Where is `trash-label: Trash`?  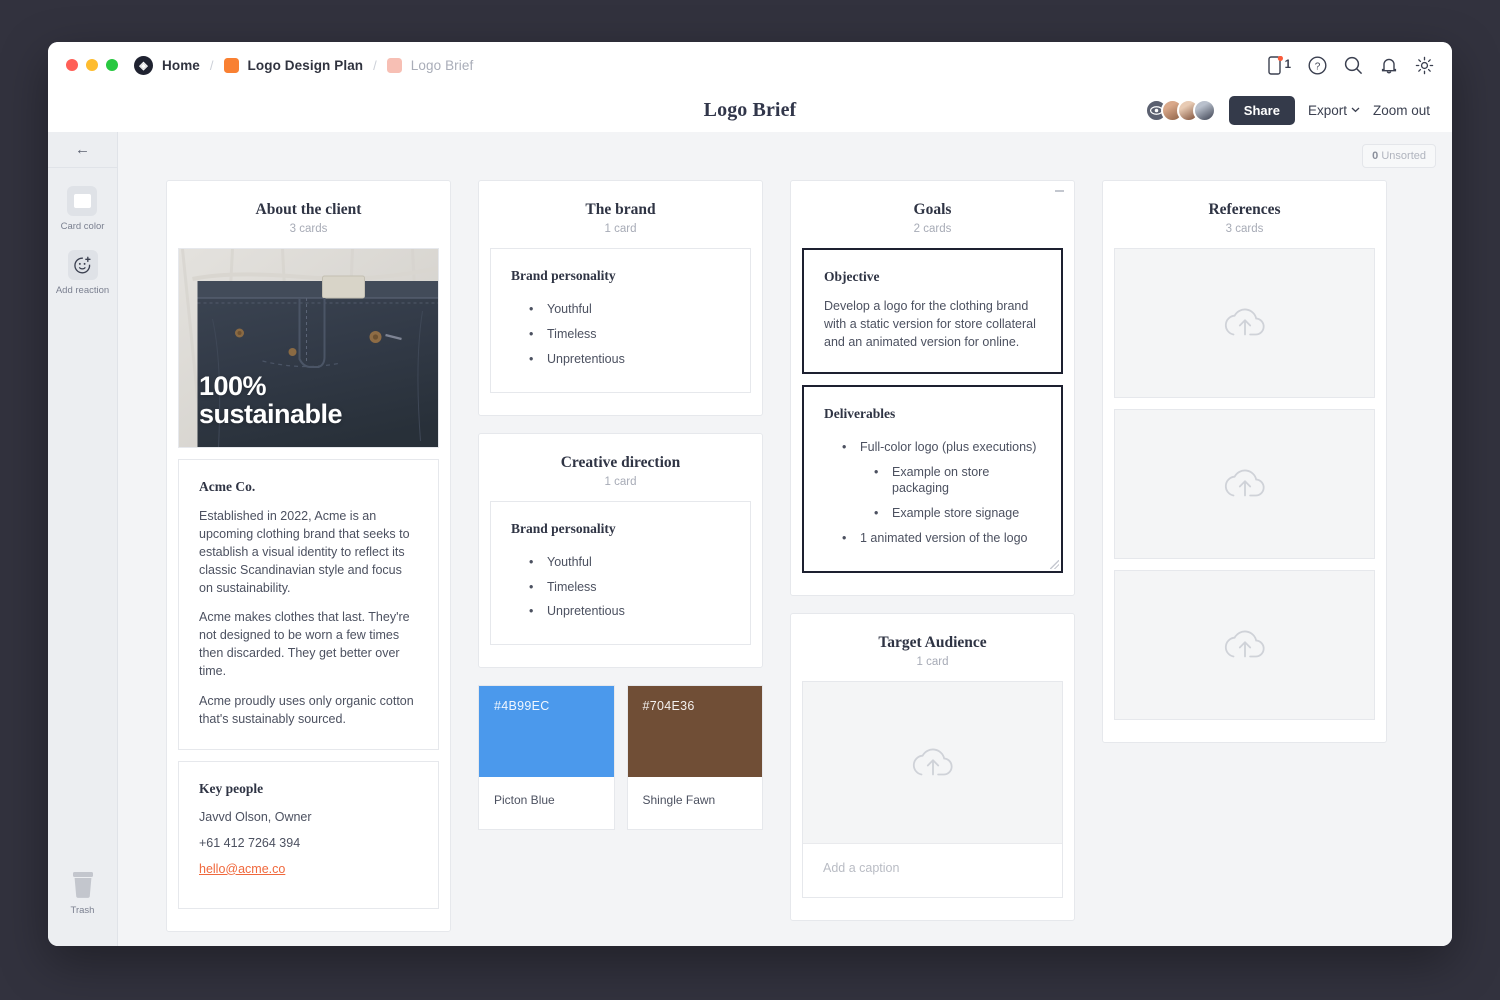 trash-label: Trash is located at coordinates (82, 910).